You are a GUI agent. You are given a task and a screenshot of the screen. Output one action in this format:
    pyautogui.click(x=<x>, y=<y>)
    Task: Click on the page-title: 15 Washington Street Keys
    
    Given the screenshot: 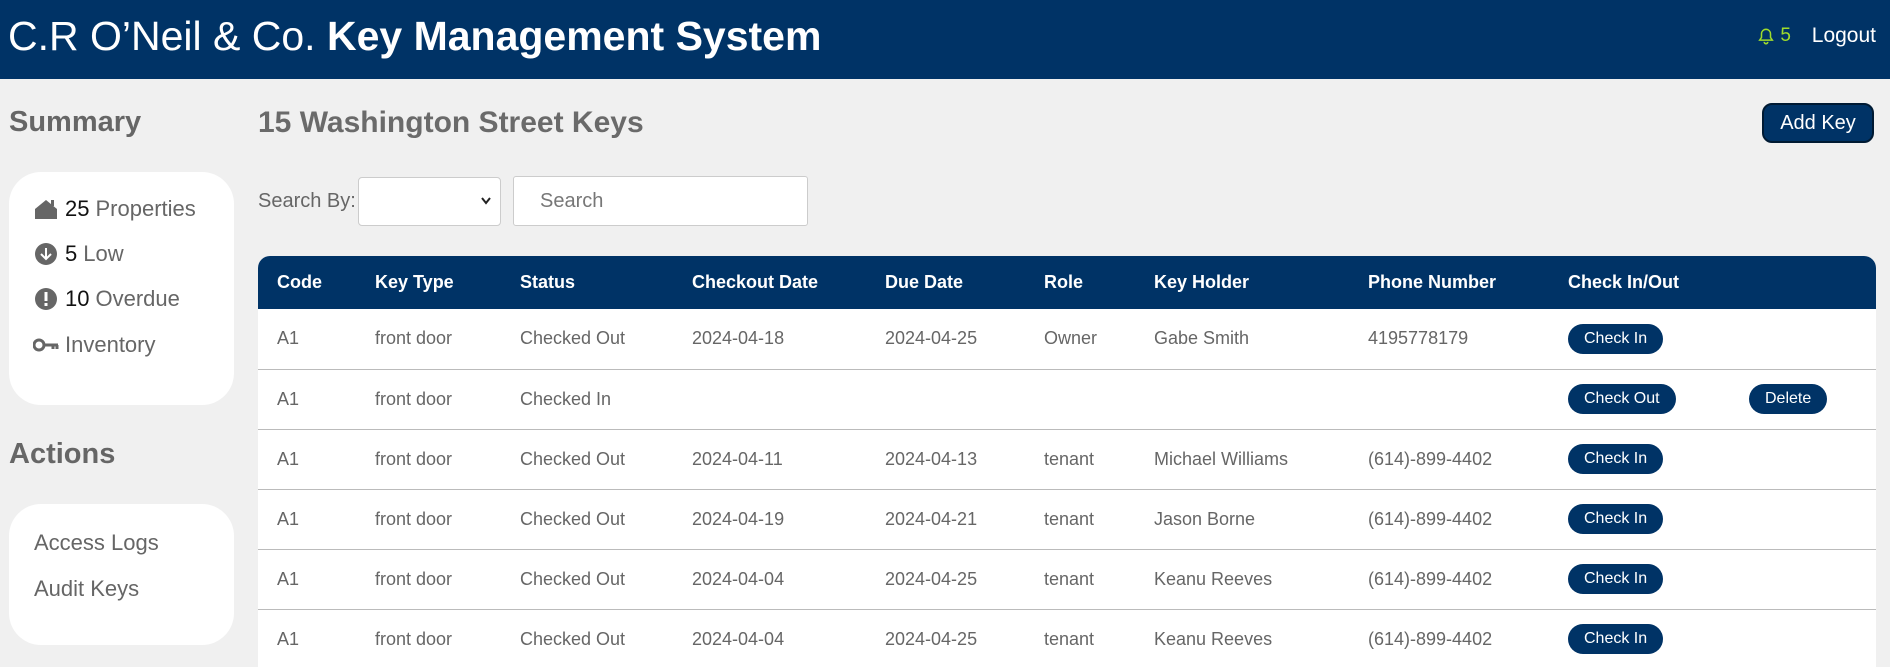 What is the action you would take?
    pyautogui.click(x=451, y=122)
    